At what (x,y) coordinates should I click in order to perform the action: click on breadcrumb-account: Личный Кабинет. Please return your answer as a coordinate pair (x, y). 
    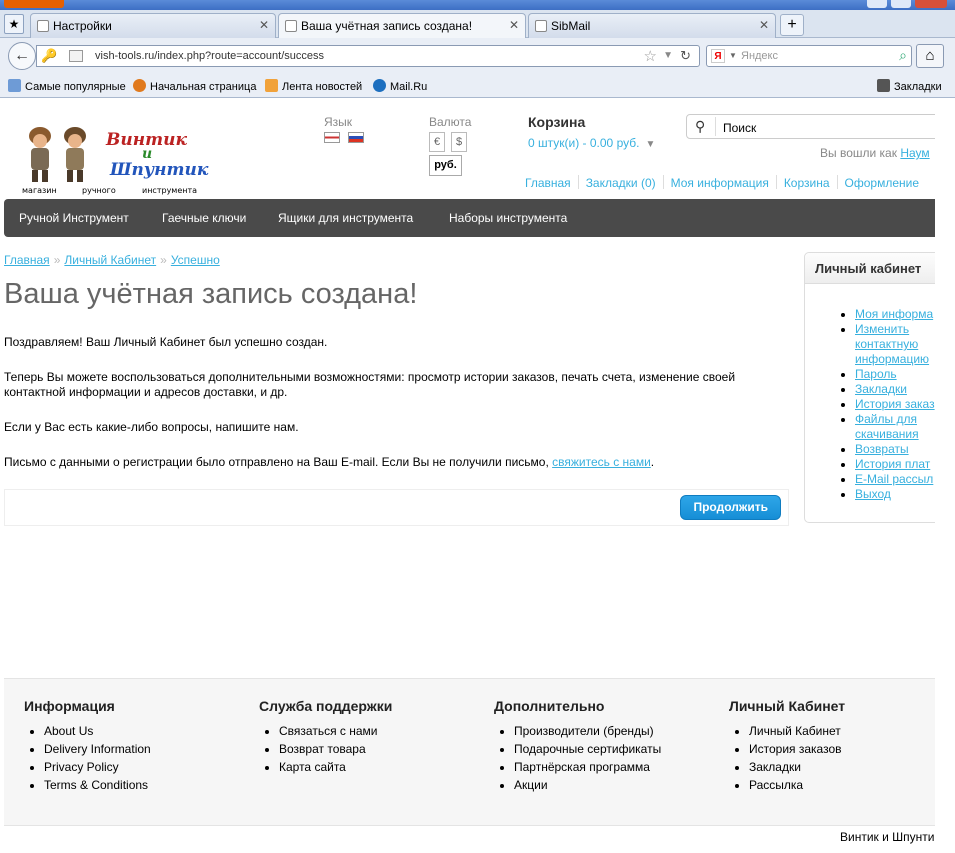
    Looking at the image, I should click on (110, 260).